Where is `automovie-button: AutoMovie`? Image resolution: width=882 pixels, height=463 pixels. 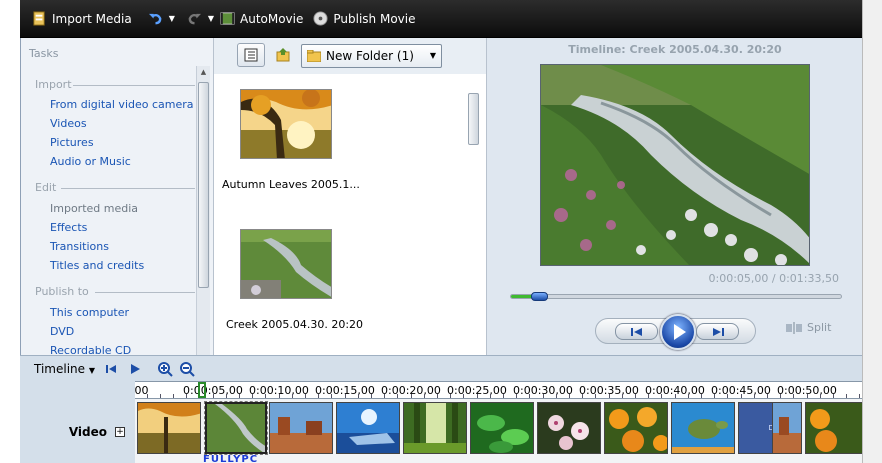
automovie-button: AutoMovie is located at coordinates (261, 18).